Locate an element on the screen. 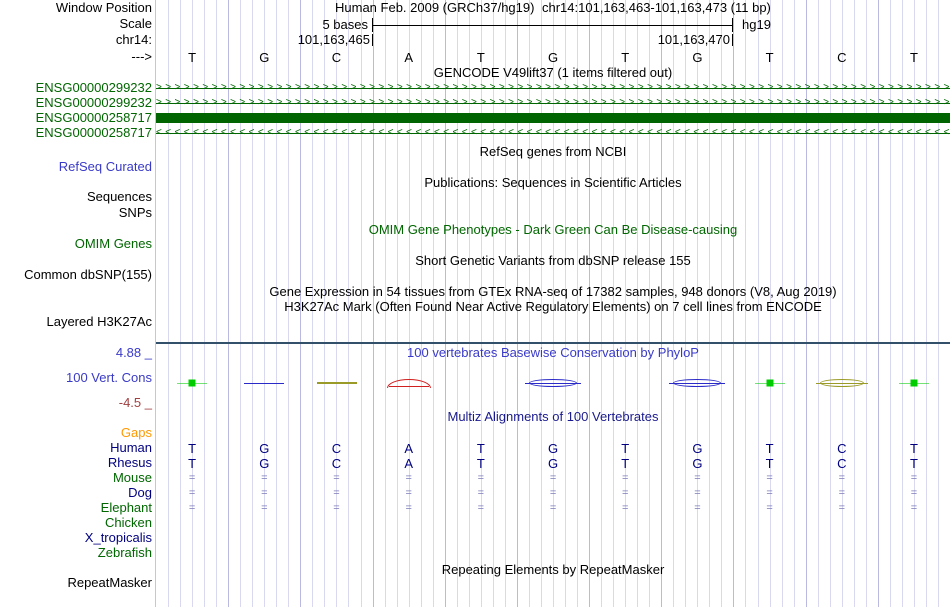 This screenshot has width=950, height=607. conservation-mark-olive-line is located at coordinates (336, 383).